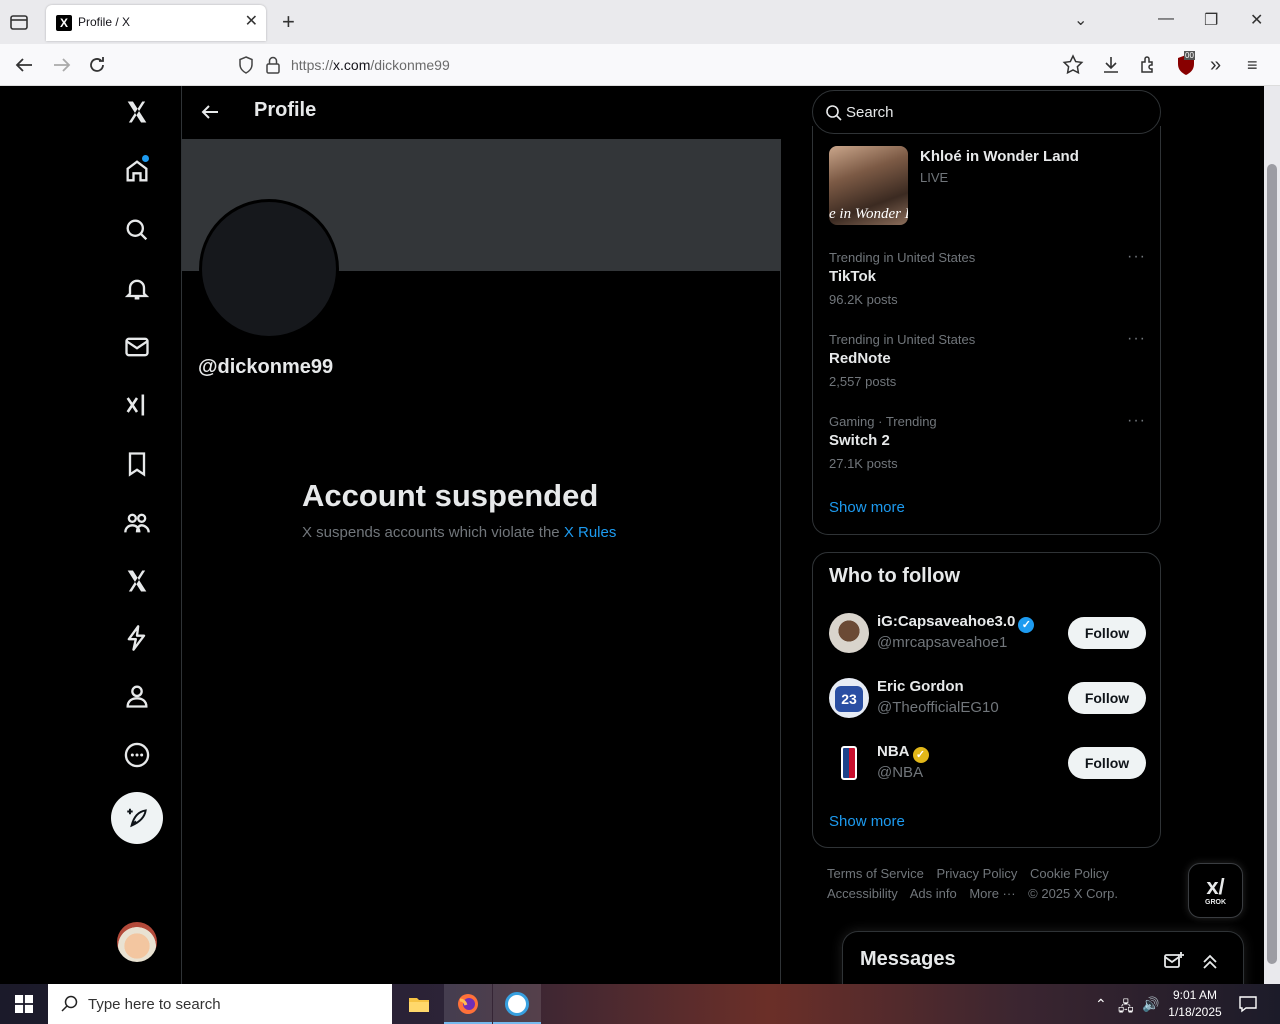  Describe the element at coordinates (64, 23) in the screenshot. I see `x-favicon-icon: X` at that location.